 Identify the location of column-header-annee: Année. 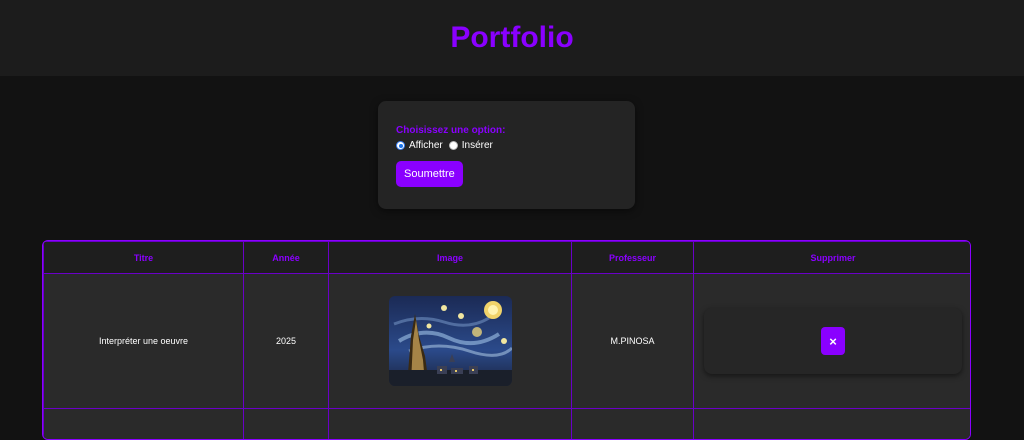
(286, 257).